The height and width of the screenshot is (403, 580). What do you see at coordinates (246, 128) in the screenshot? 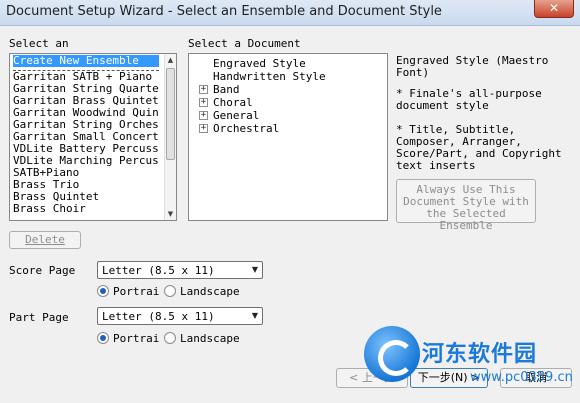
I see `document-tree-item: Orchestral` at bounding box center [246, 128].